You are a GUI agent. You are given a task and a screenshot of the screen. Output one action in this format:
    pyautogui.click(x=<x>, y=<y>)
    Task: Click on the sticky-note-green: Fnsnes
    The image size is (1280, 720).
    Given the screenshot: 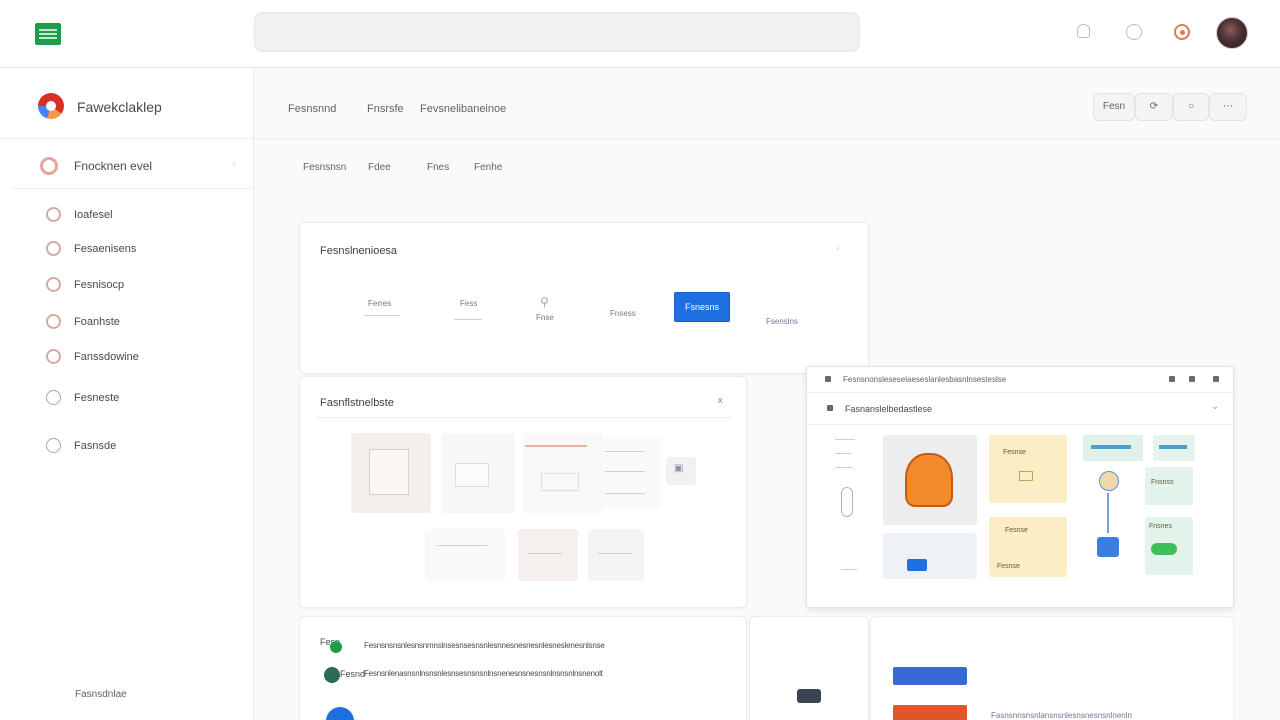 What is the action you would take?
    pyautogui.click(x=1169, y=546)
    